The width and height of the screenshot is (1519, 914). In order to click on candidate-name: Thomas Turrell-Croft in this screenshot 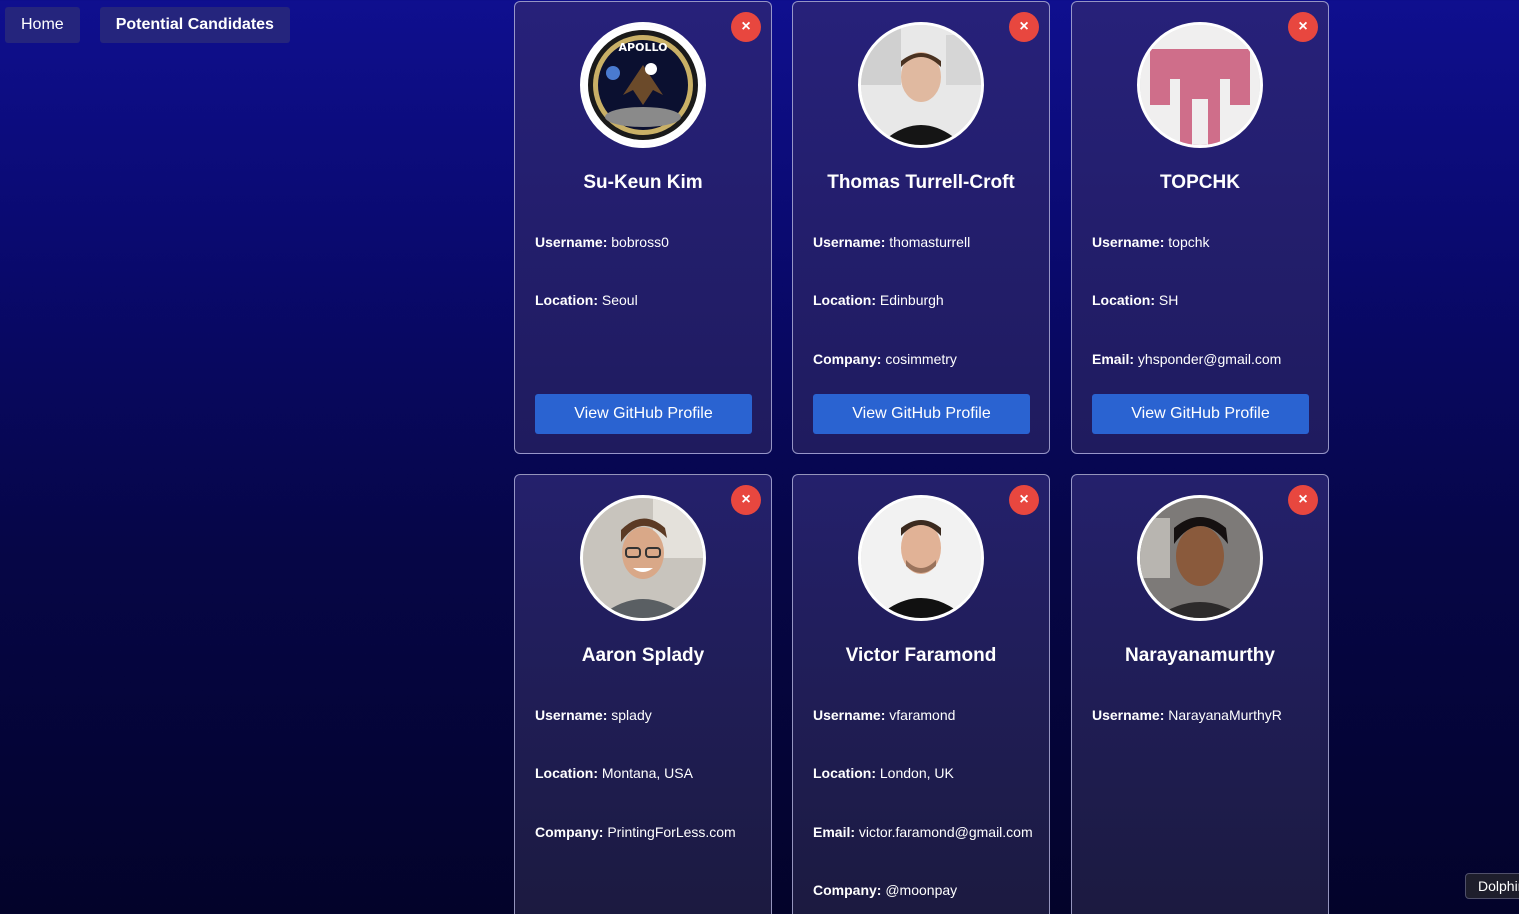, I will do `click(921, 182)`.